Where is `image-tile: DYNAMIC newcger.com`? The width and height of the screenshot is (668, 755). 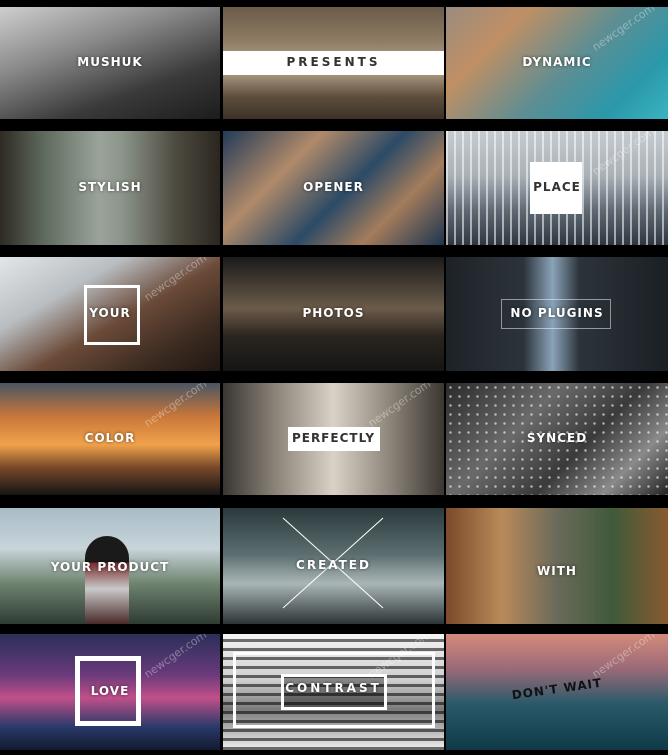
image-tile: DYNAMIC newcger.com is located at coordinates (557, 63).